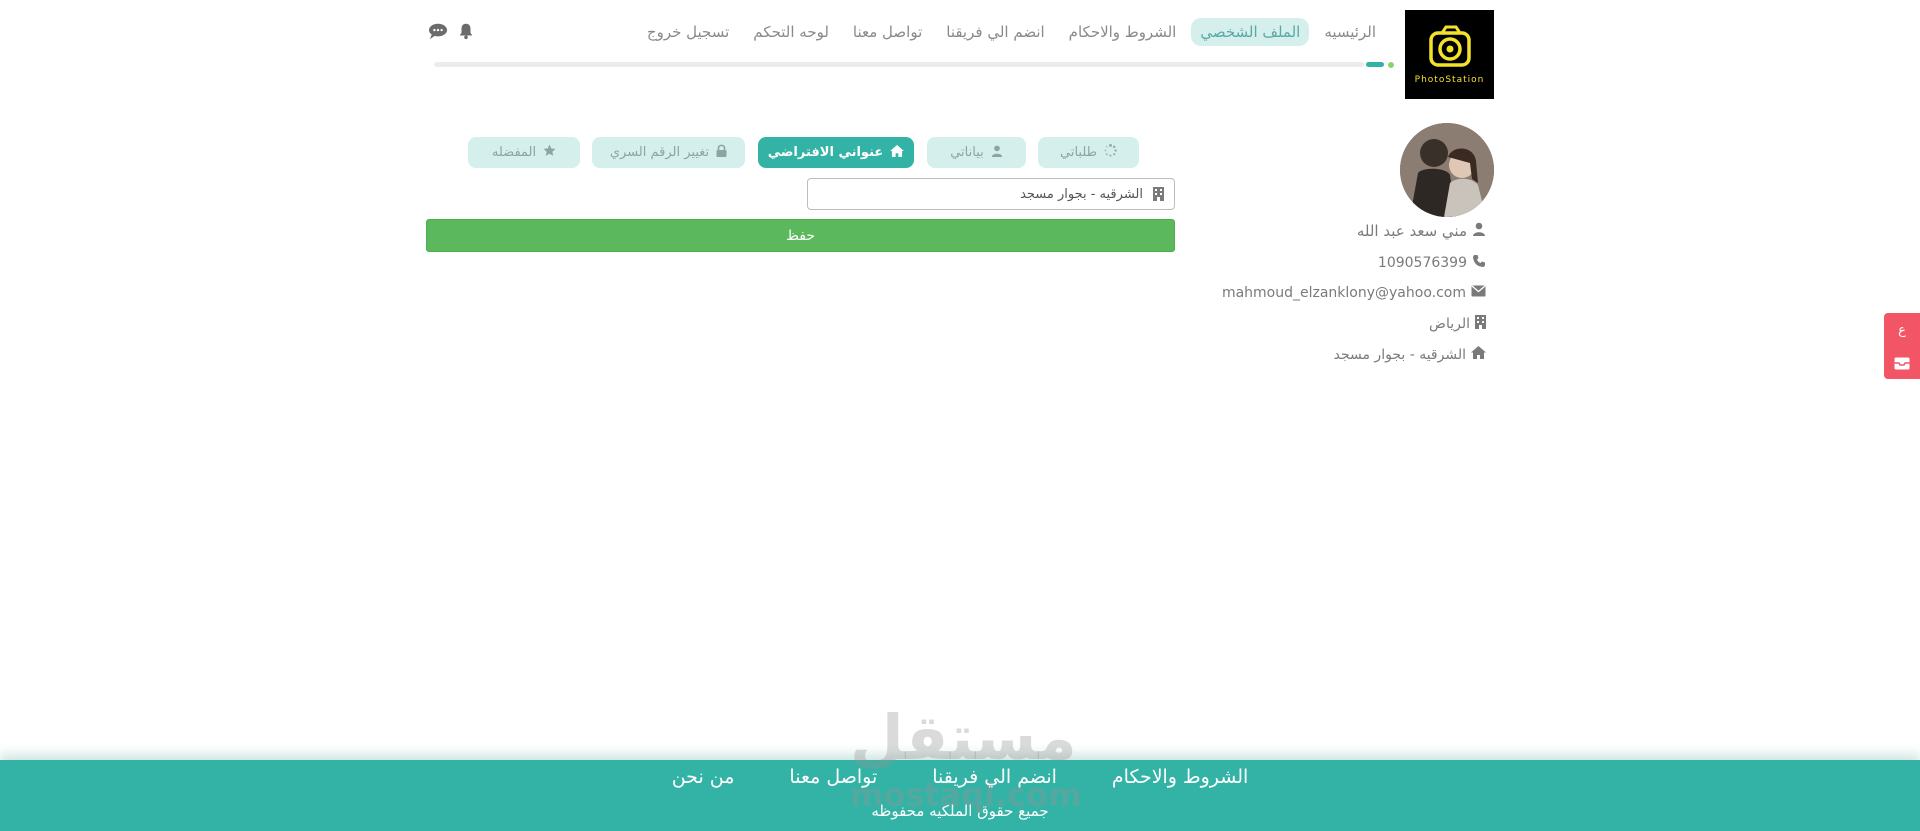 This screenshot has width=1920, height=831. Describe the element at coordinates (960, 811) in the screenshot. I see `copyright: جميع حقوق الملكيه محفوظه` at that location.